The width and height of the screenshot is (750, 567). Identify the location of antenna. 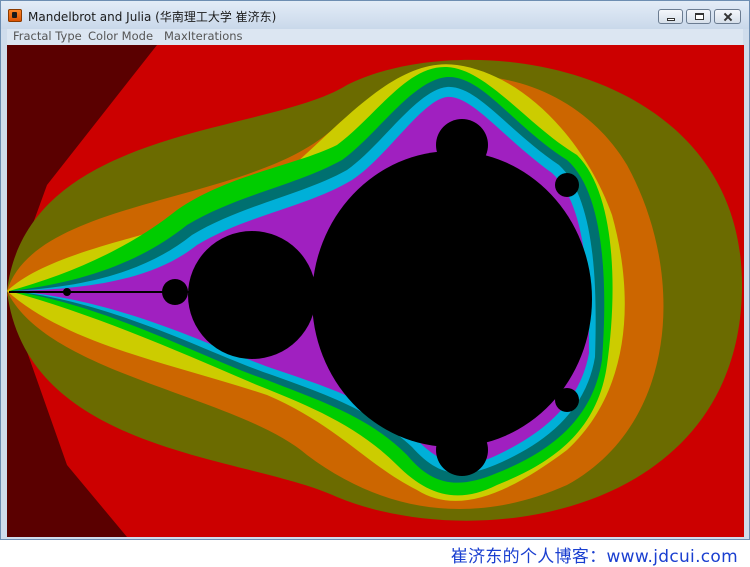
(99, 292).